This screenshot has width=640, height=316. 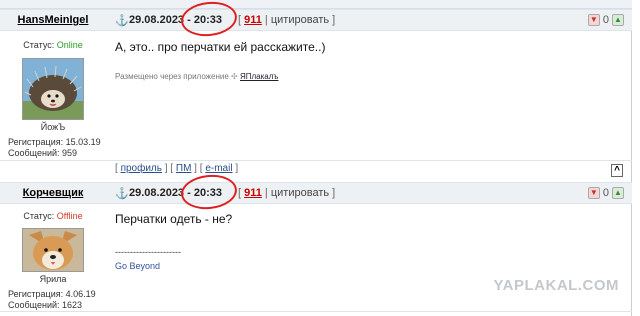 What do you see at coordinates (220, 47) in the screenshot?
I see `post-message: А, это.. про перчатки ей расскажите..)` at bounding box center [220, 47].